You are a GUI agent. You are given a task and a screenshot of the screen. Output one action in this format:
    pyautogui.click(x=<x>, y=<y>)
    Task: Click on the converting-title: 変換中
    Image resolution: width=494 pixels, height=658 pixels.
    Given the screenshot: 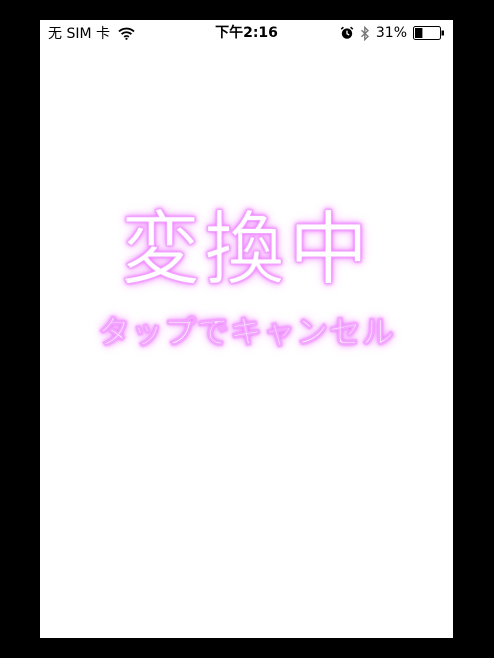 What is the action you would take?
    pyautogui.click(x=246, y=250)
    